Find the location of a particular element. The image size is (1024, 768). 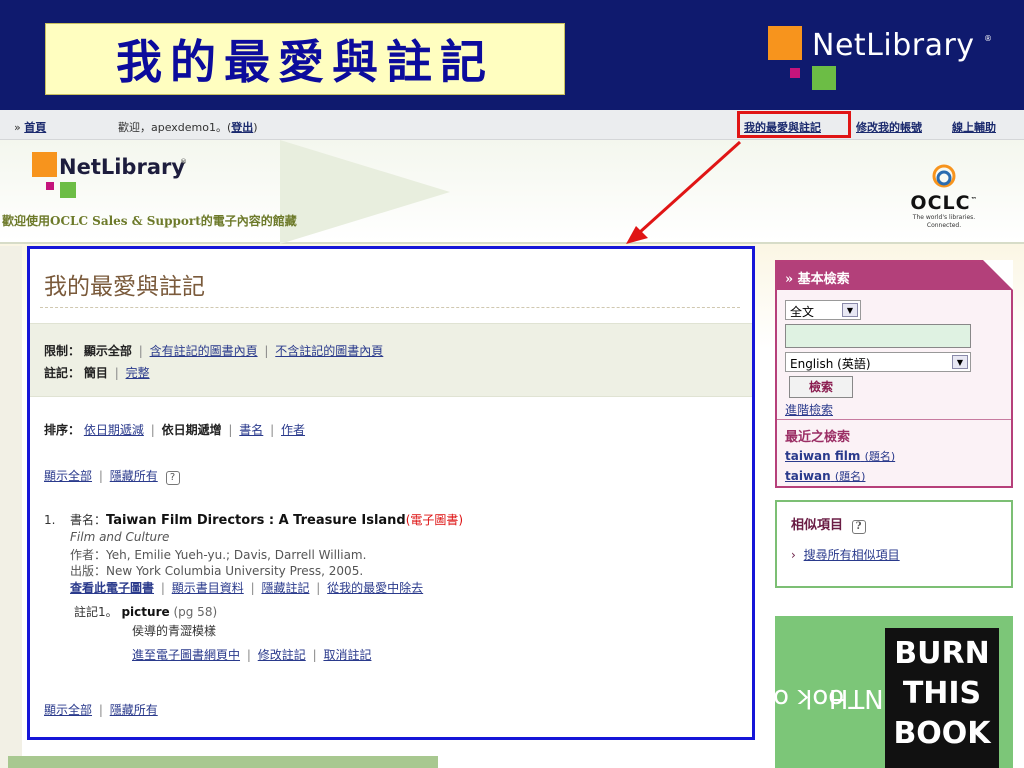

show-bib-link: 顯示書目資料 is located at coordinates (208, 588).